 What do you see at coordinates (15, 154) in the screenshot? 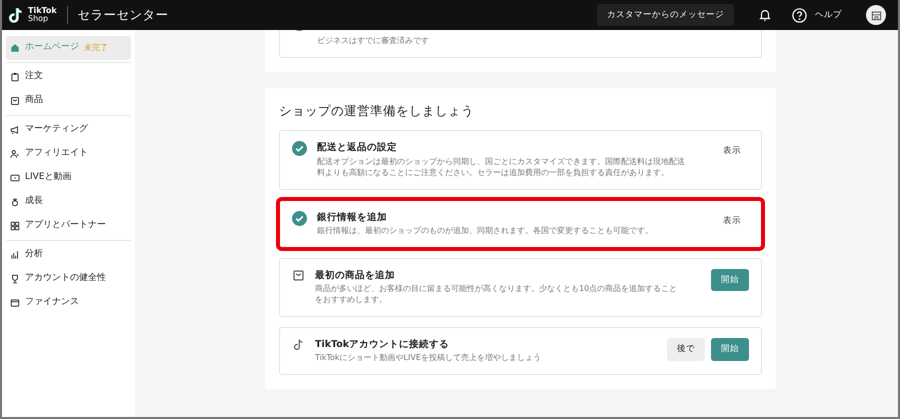
I see `people-icon` at bounding box center [15, 154].